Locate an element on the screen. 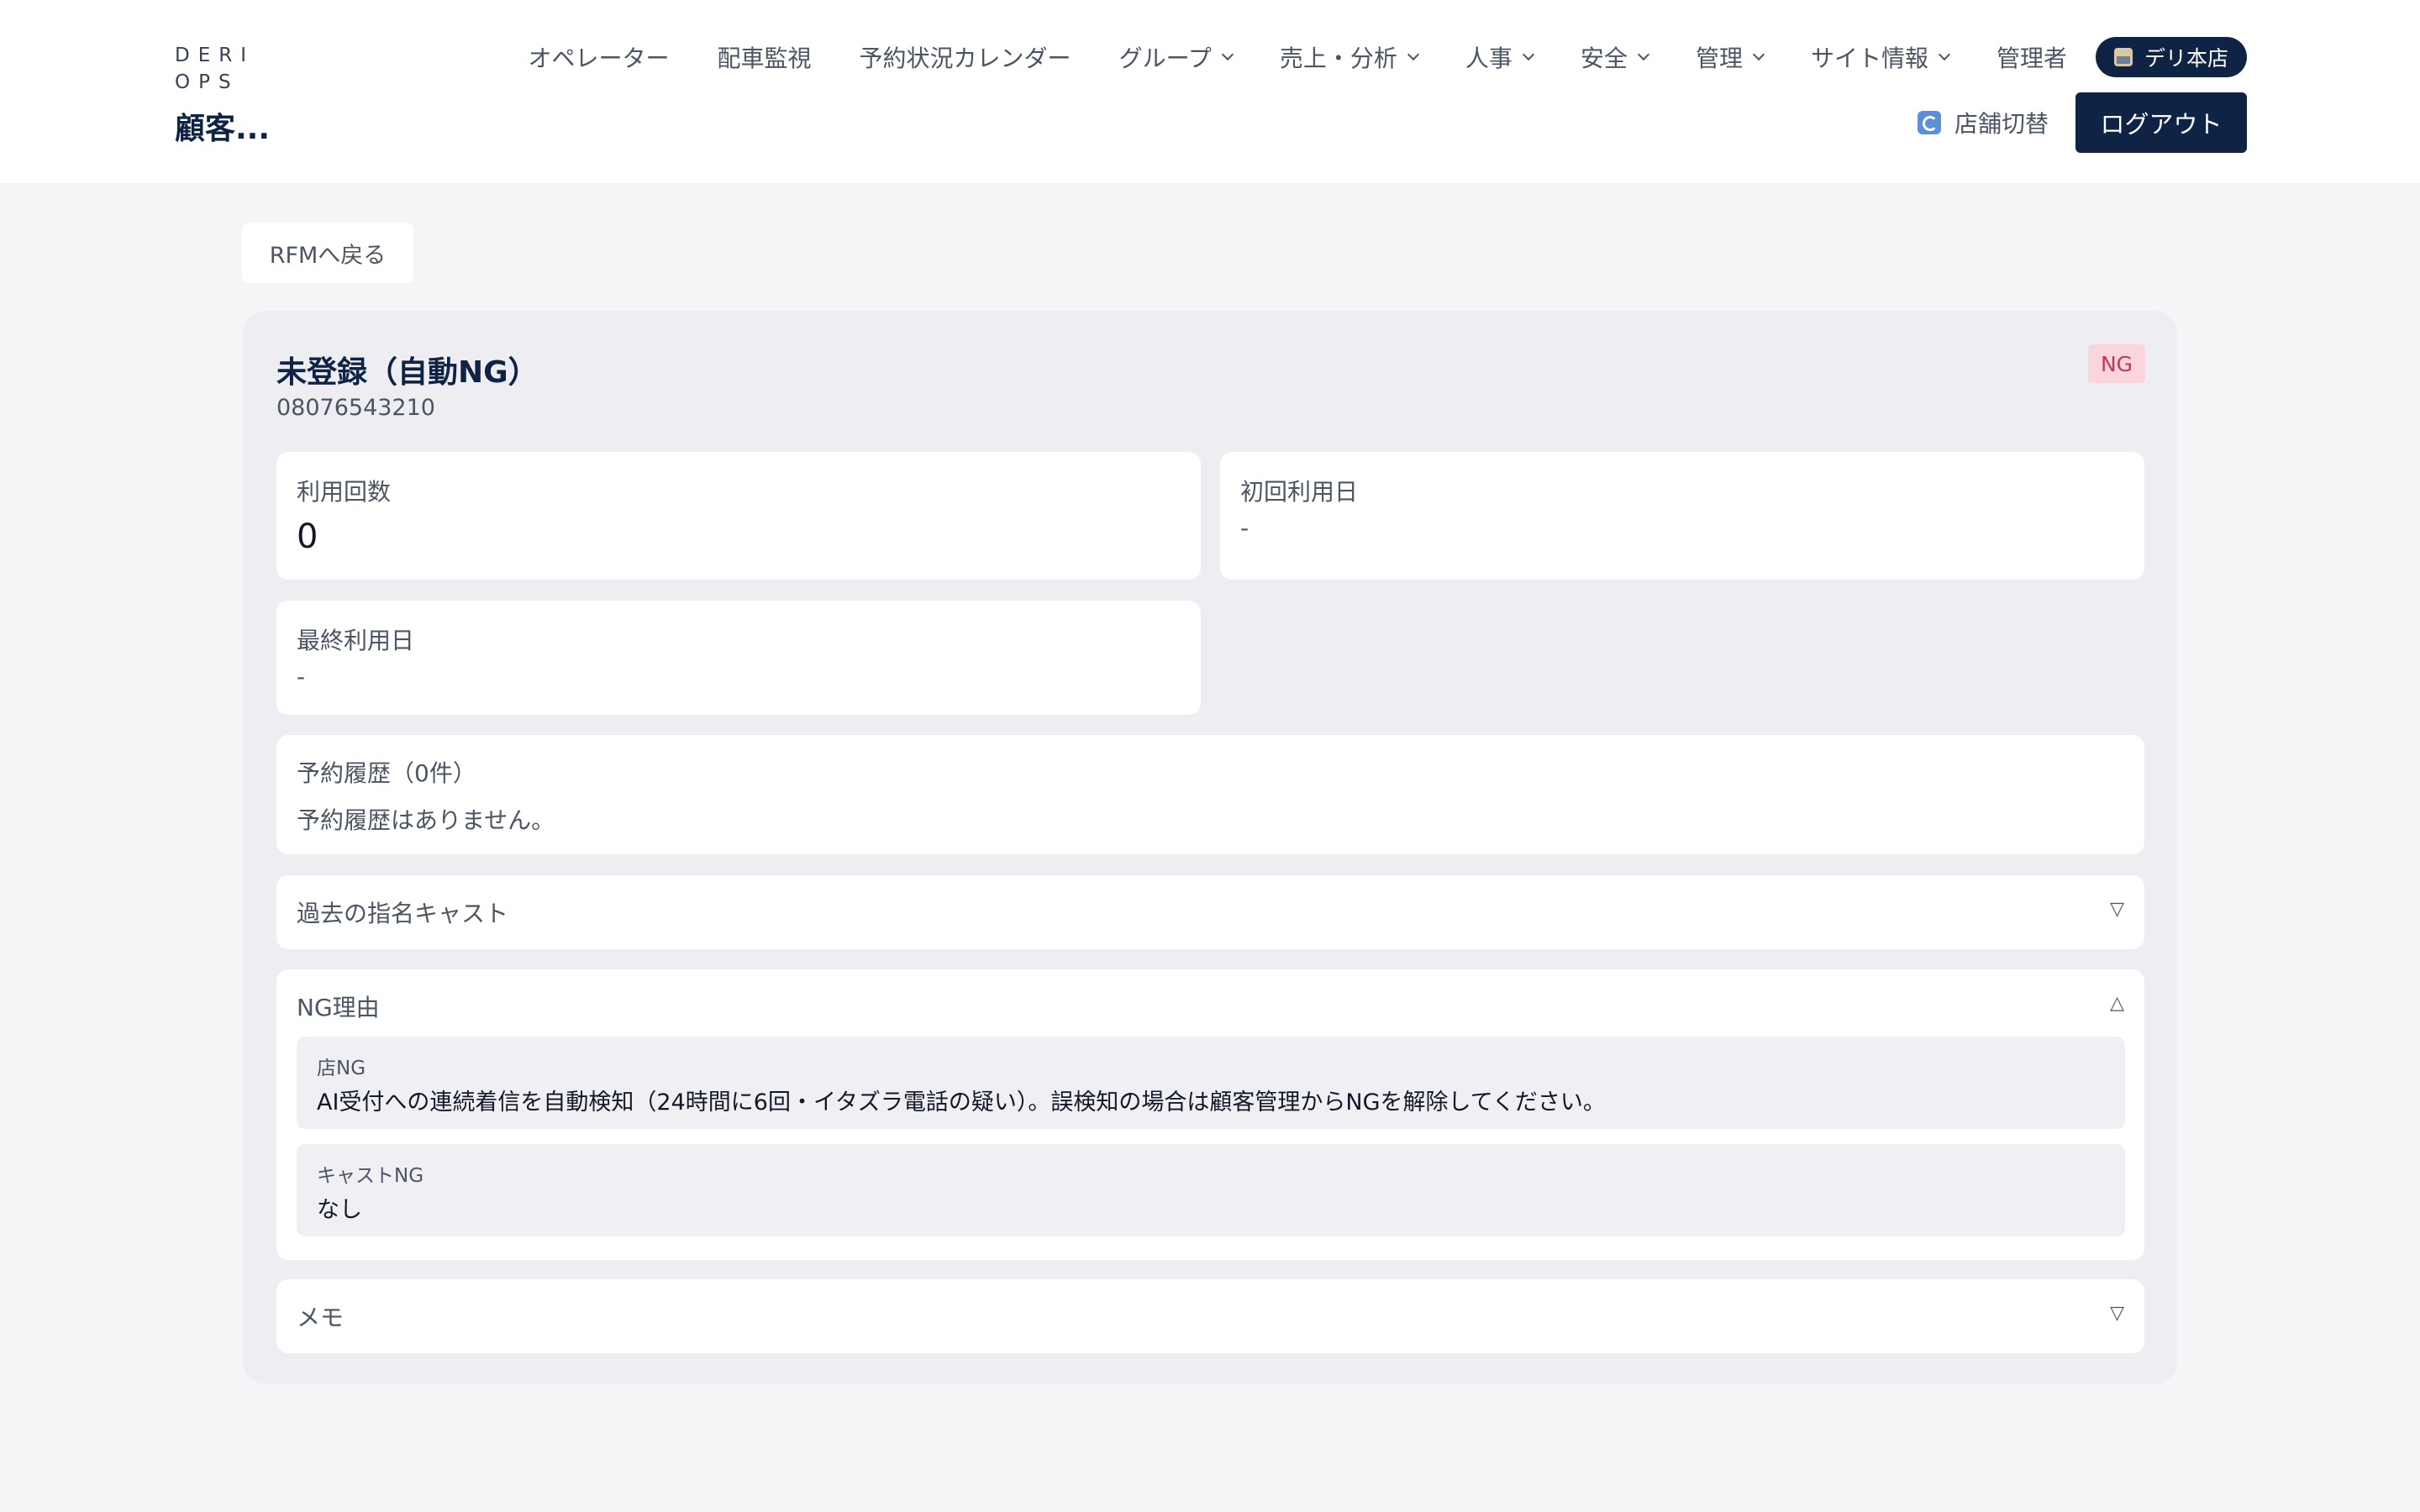 The height and width of the screenshot is (1512, 2420). collapse-icon: △ is located at coordinates (2117, 1003).